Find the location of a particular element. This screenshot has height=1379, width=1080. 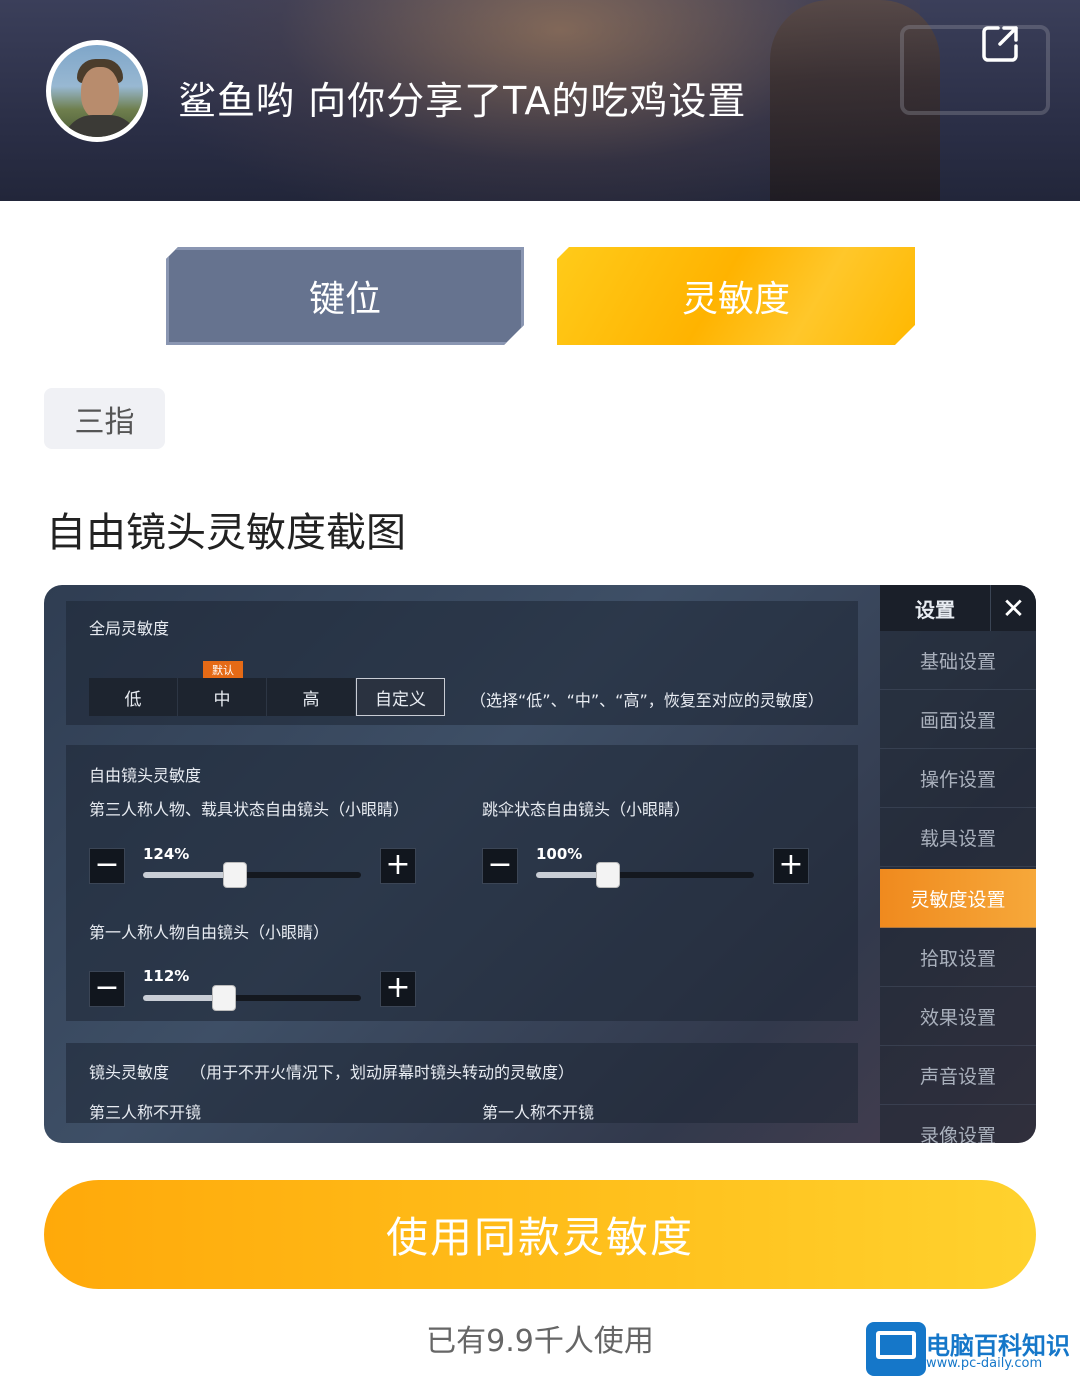

slider-value: 124% is located at coordinates (166, 854).